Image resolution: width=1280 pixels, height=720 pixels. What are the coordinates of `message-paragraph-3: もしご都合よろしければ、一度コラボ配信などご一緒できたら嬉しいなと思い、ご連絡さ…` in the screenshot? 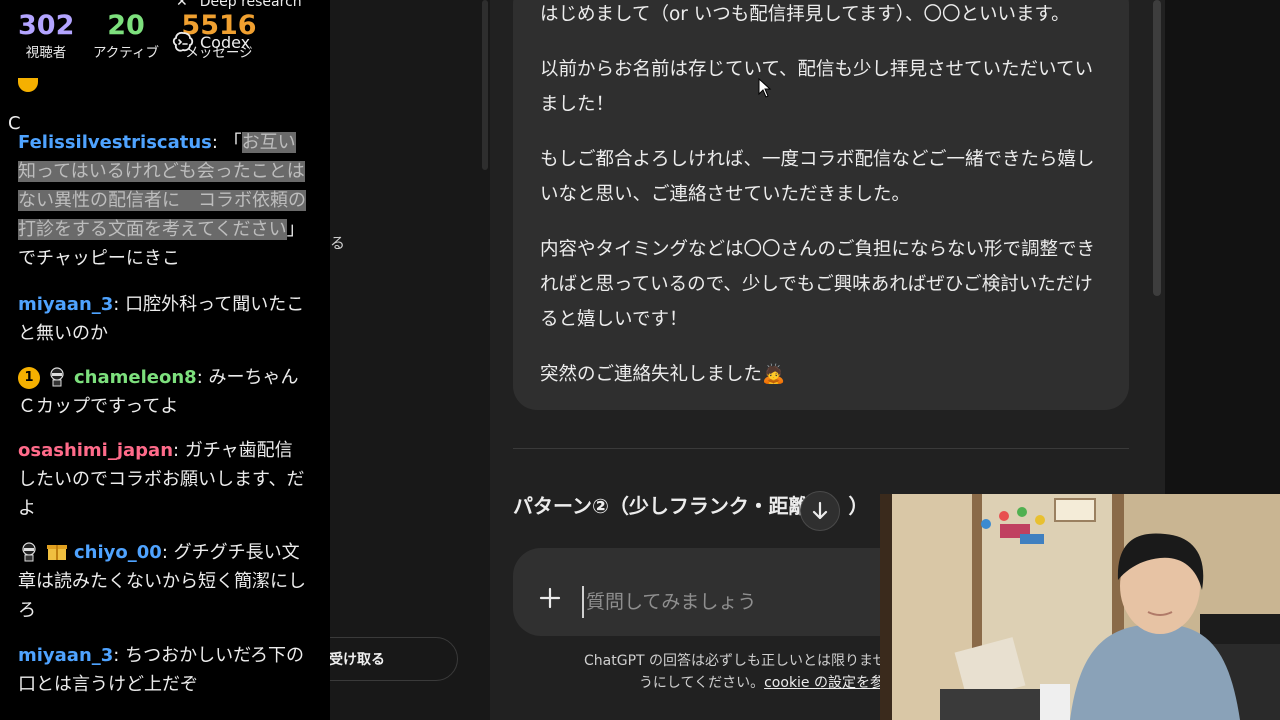 It's located at (817, 177).